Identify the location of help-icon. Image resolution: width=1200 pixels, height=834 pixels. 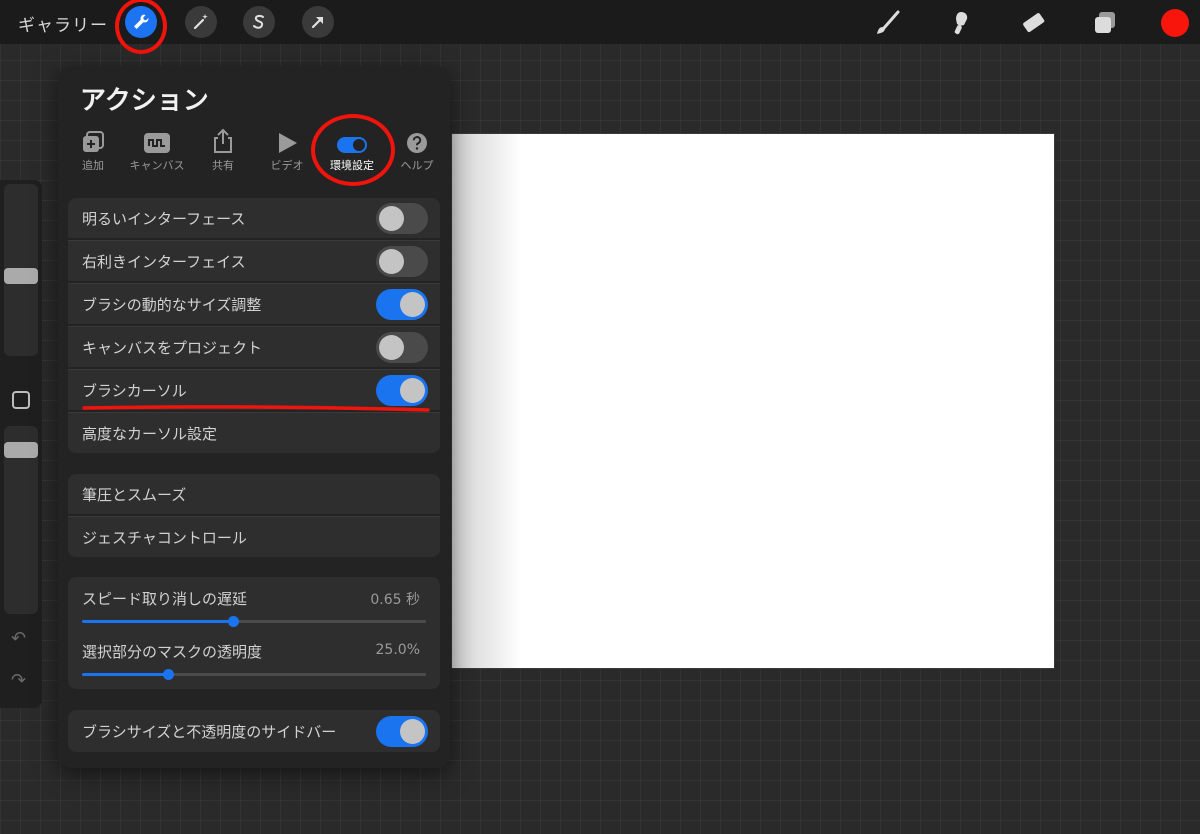
(417, 143).